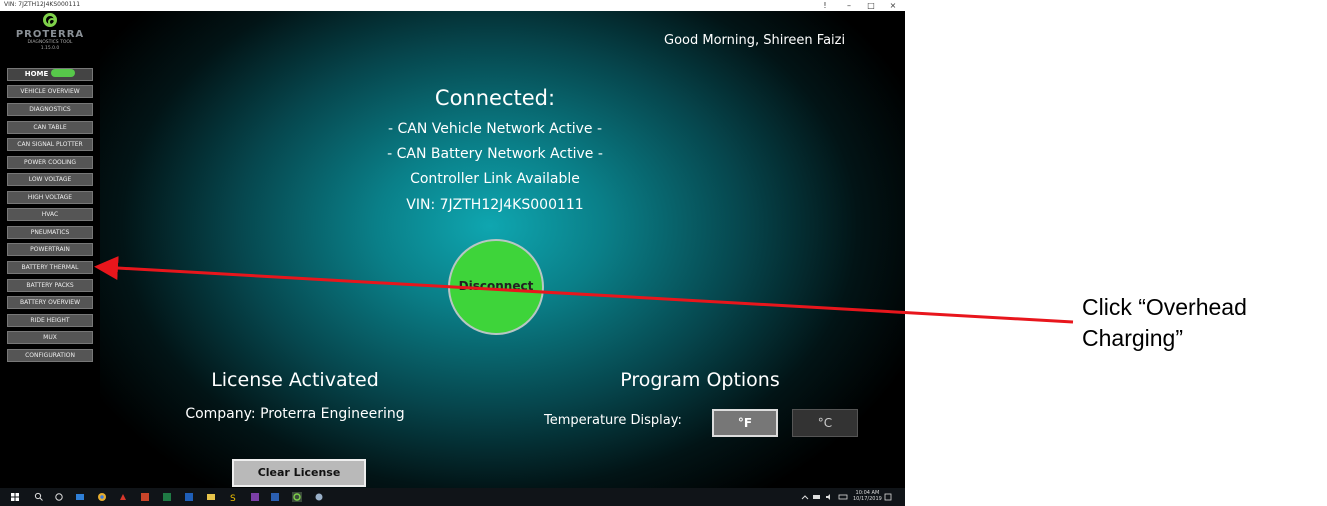 Image resolution: width=1327 pixels, height=506 pixels. Describe the element at coordinates (1164, 307) in the screenshot. I see `annotation-line-1: Click “Overhead` at that location.